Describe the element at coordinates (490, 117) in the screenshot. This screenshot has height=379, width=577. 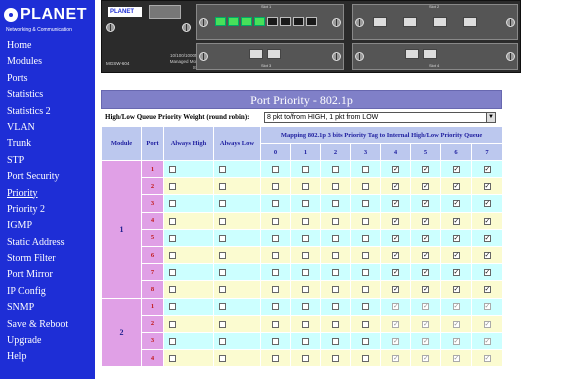
I see `dropdown-arrow-icon: ▼` at that location.